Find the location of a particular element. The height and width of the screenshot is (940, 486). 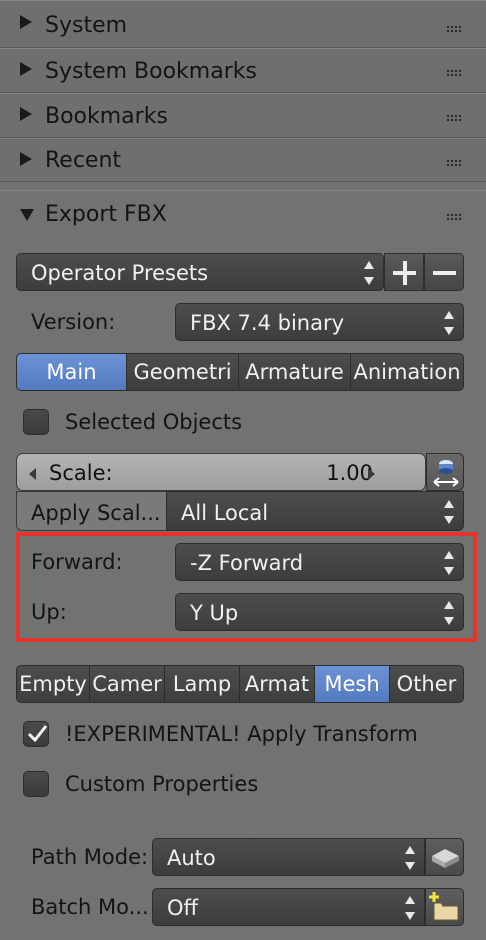

scale-value: 1.00 is located at coordinates (349, 473).